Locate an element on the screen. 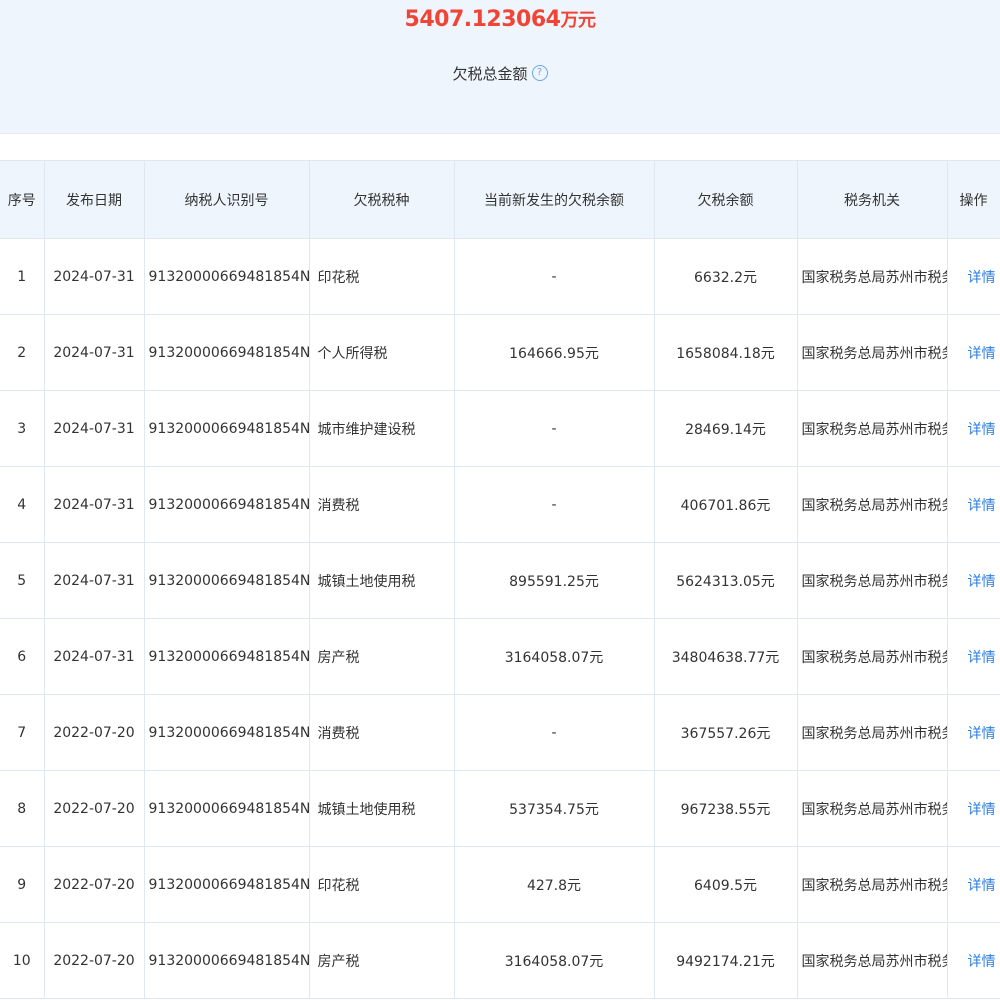  total-arrears-label-row: 欠税总金额? is located at coordinates (500, 74).